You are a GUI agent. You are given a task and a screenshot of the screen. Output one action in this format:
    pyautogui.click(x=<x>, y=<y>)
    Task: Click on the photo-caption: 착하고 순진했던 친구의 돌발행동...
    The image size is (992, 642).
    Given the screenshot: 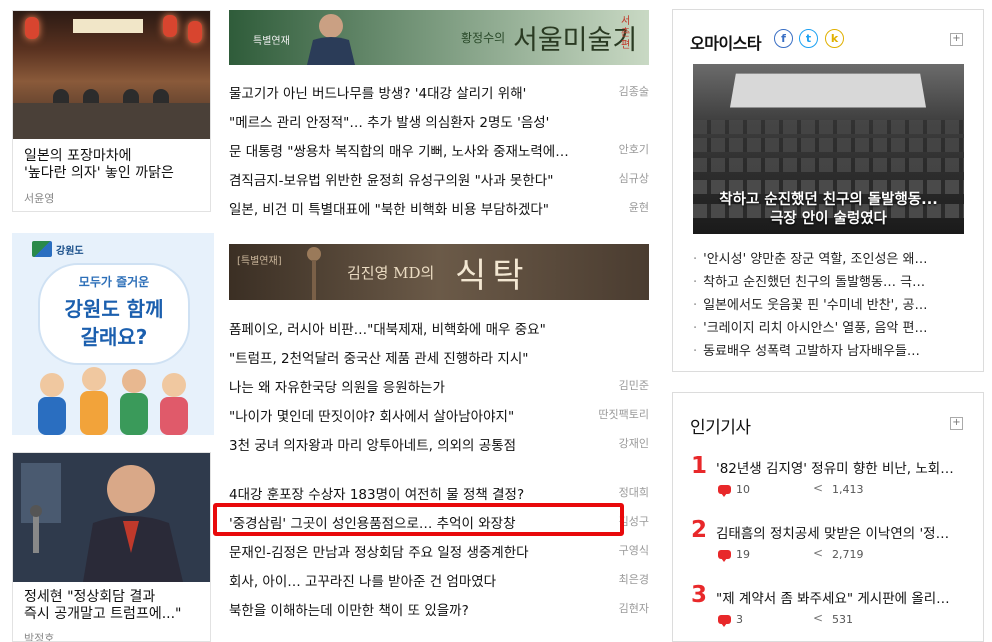 What is the action you would take?
    pyautogui.click(x=828, y=200)
    